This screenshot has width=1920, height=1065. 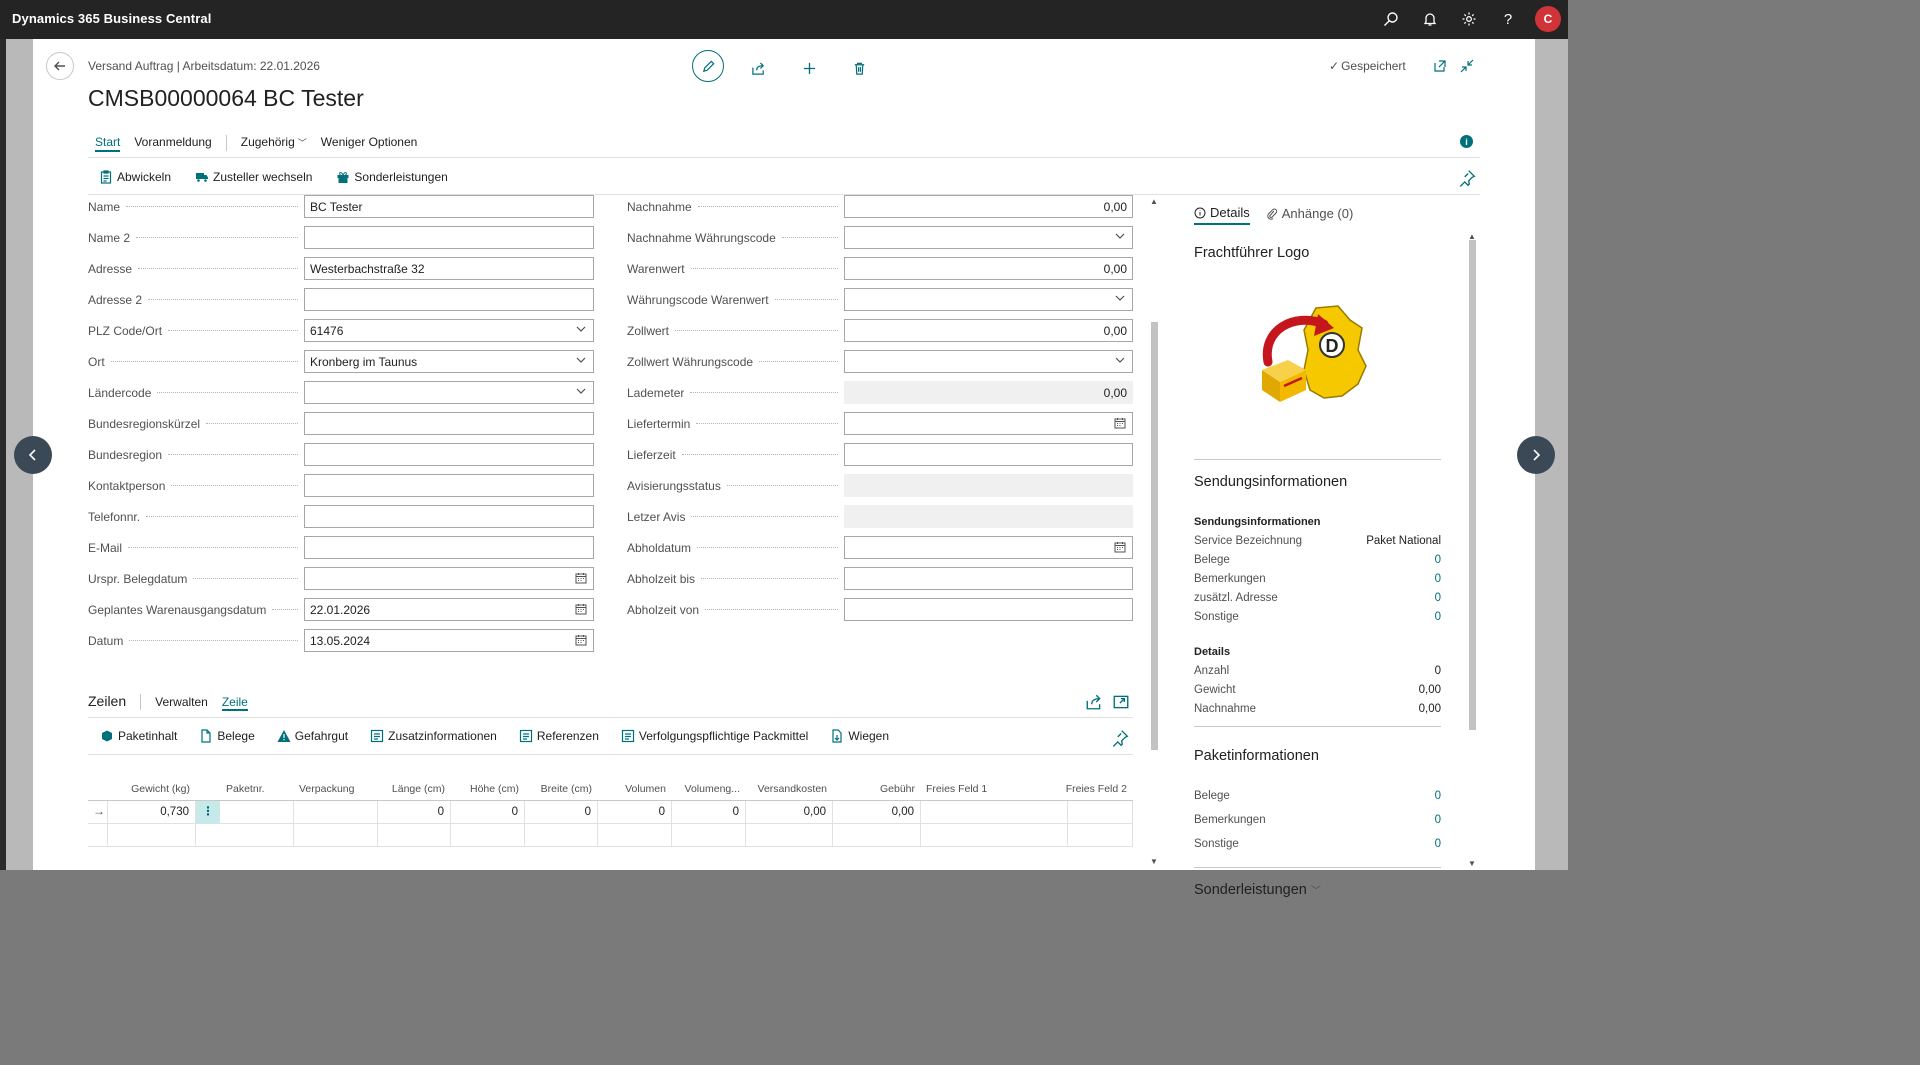 I want to click on back-button, so click(x=60, y=66).